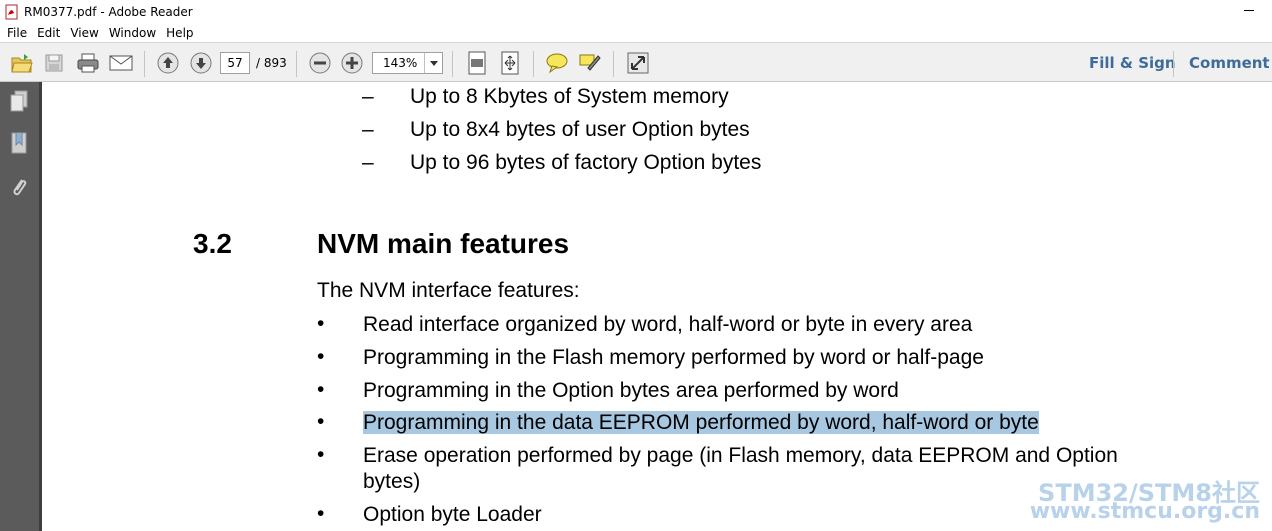 The height and width of the screenshot is (531, 1272). I want to click on highlighter-icon, so click(590, 63).